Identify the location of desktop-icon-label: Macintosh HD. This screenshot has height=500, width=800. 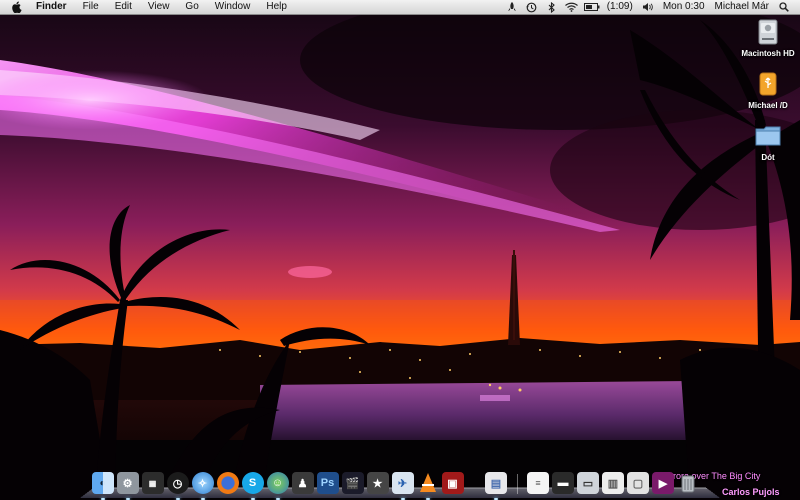
(768, 53).